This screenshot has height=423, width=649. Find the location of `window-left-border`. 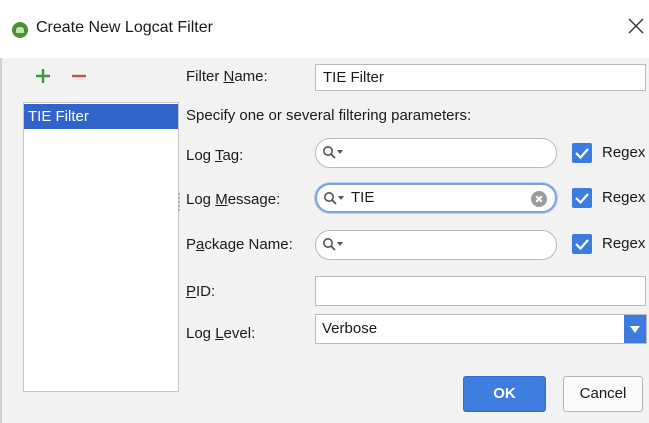

window-left-border is located at coordinates (1, 240).